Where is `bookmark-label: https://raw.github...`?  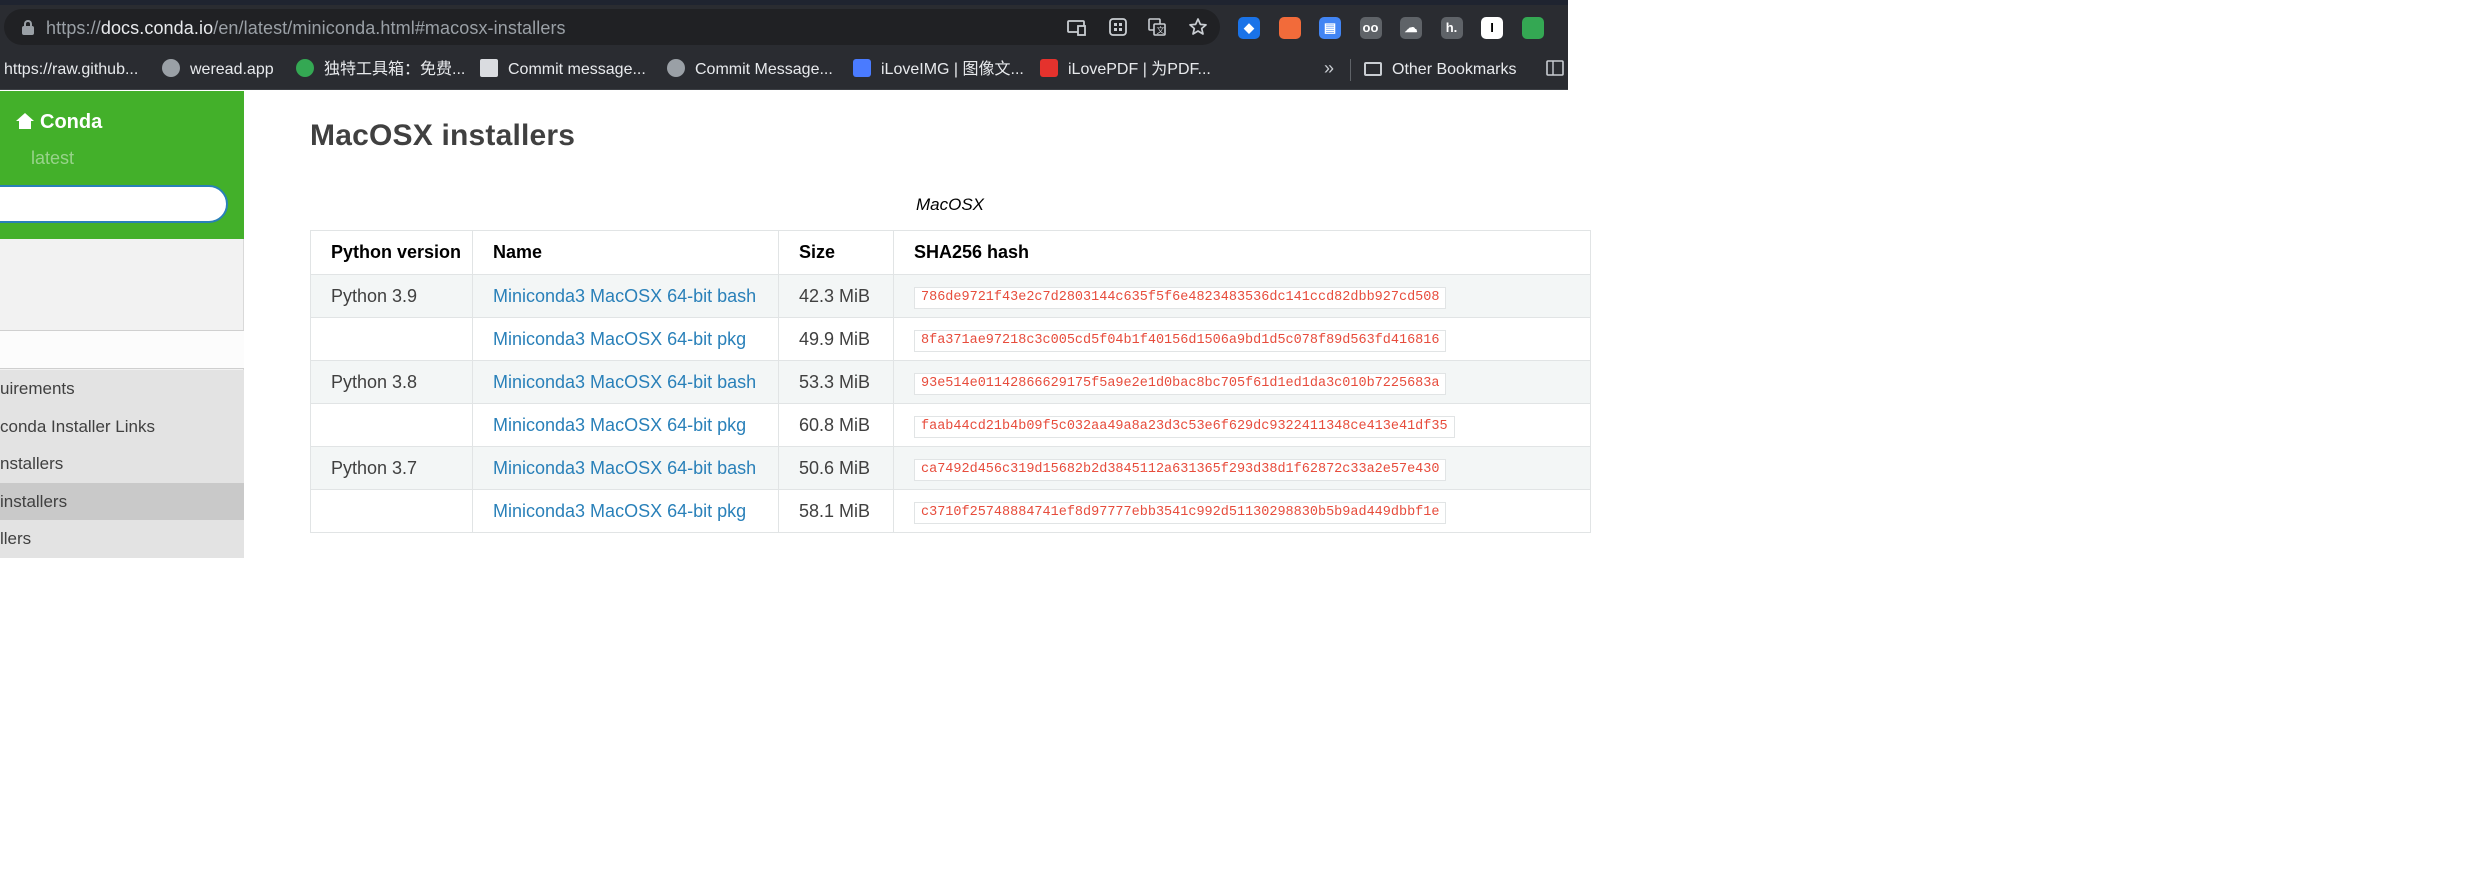
bookmark-label: https://raw.github... is located at coordinates (71, 69).